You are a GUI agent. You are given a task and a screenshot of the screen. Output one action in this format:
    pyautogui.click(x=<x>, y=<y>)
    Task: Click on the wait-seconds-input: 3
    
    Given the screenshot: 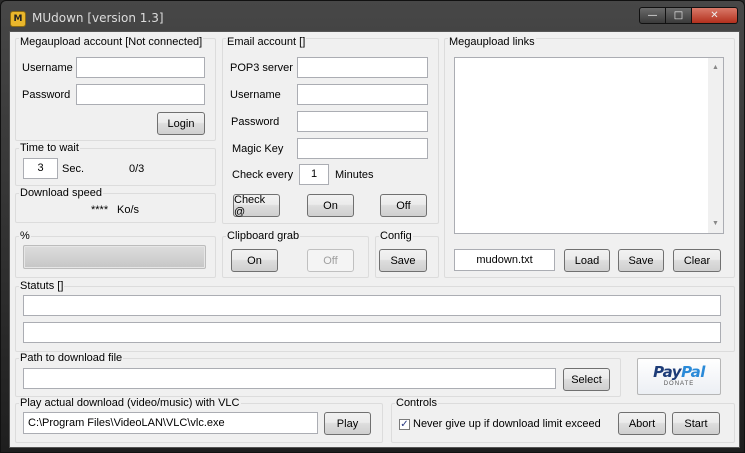 What is the action you would take?
    pyautogui.click(x=40, y=168)
    